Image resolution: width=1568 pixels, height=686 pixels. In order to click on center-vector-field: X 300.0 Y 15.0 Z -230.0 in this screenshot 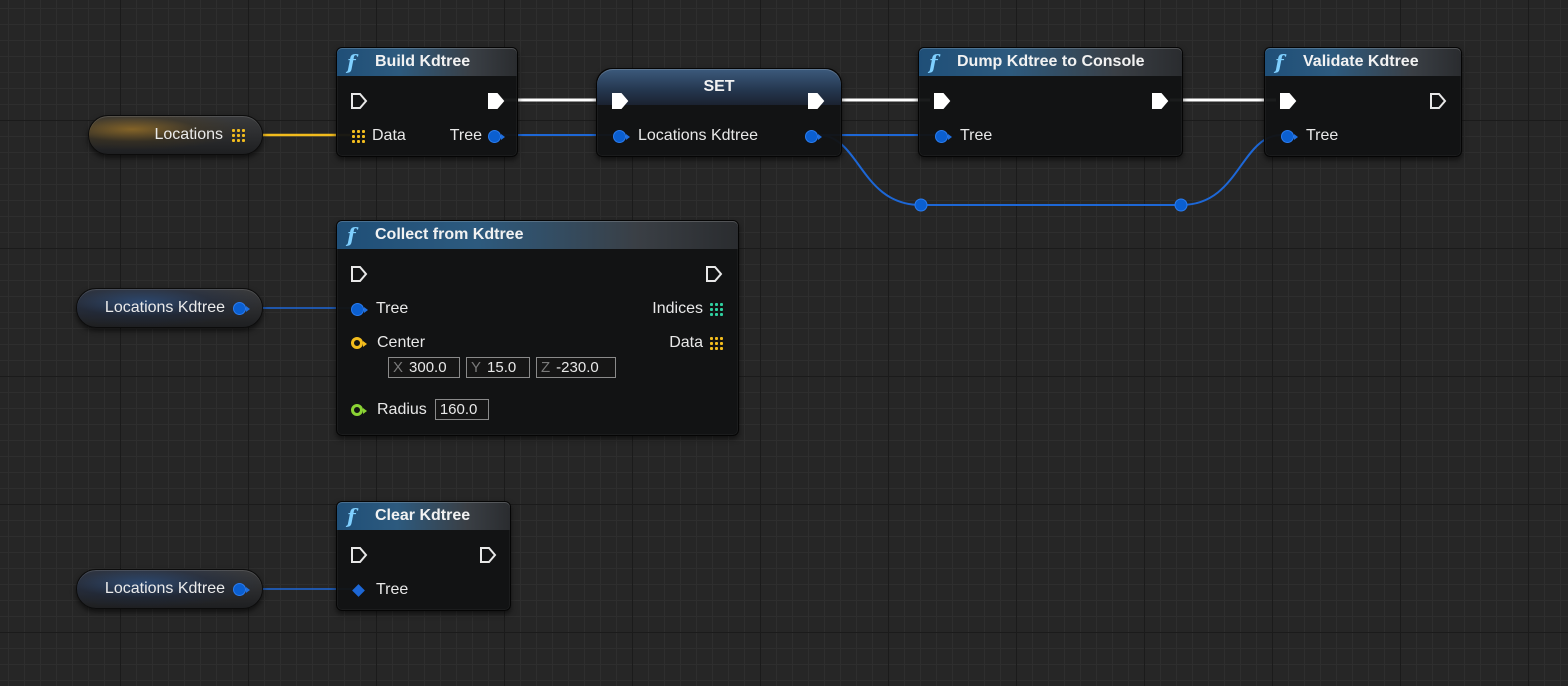, I will do `click(502, 367)`.